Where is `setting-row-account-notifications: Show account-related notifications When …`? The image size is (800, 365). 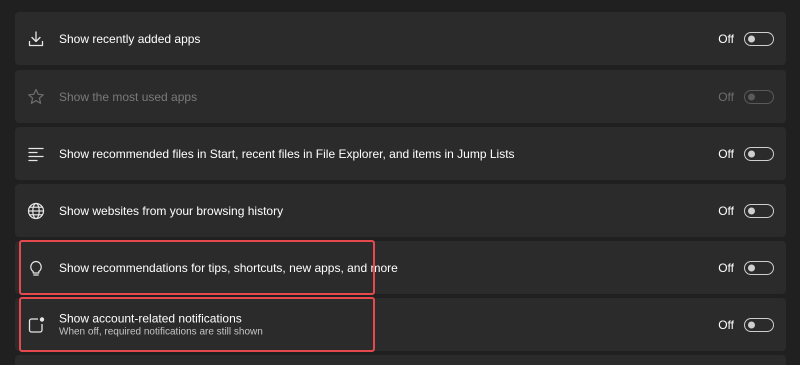
setting-row-account-notifications: Show account-related notifications When … is located at coordinates (400, 324).